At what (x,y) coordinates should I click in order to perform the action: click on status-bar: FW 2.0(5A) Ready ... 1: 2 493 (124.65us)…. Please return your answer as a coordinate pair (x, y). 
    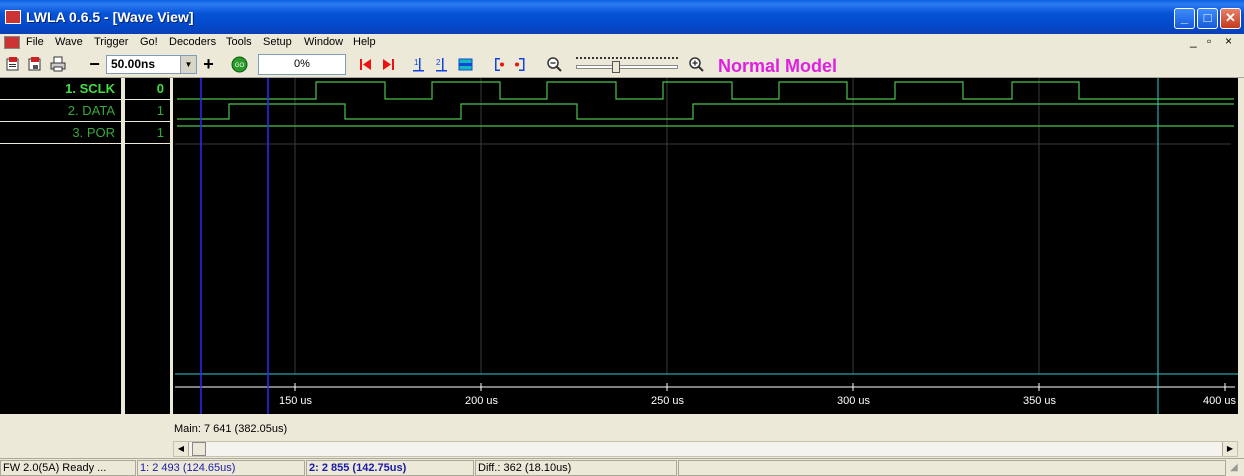
    Looking at the image, I should click on (622, 467).